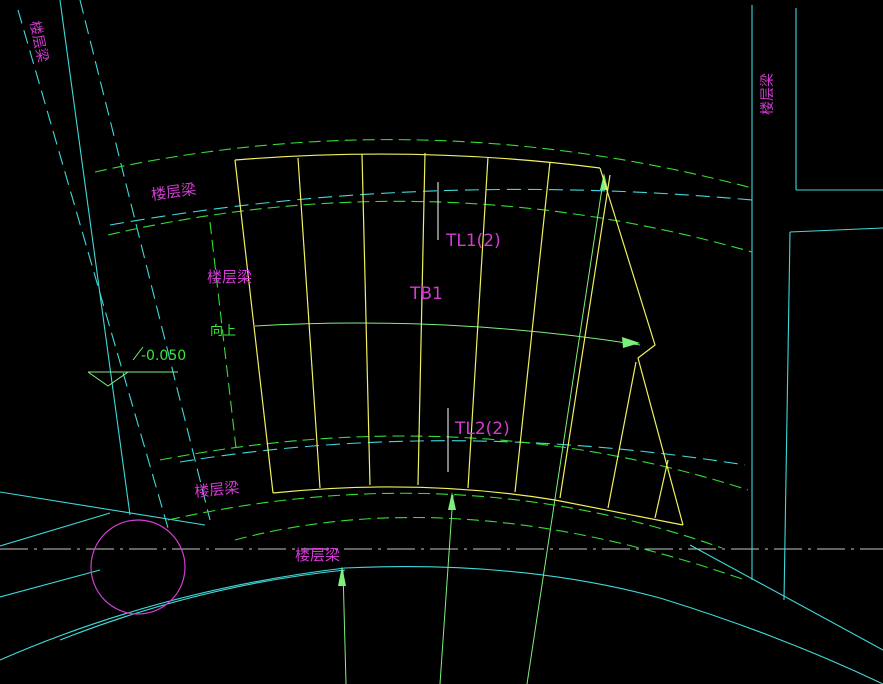 The width and height of the screenshot is (883, 684). I want to click on label-stair-beam-lower: TL2(2), so click(482, 429).